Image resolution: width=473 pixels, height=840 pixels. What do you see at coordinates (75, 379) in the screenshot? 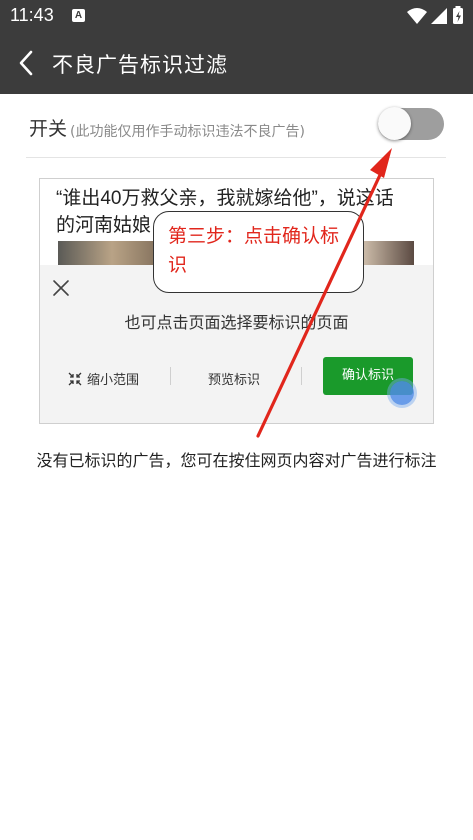
I see `shrink-icon` at bounding box center [75, 379].